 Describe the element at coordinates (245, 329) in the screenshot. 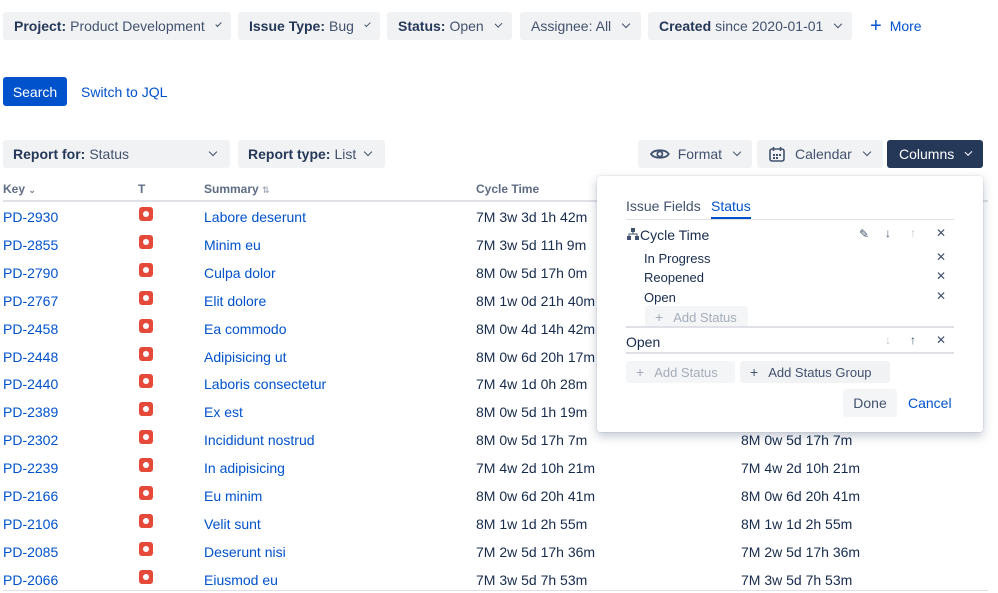

I see `issue-summary-link: Ea commodo` at that location.